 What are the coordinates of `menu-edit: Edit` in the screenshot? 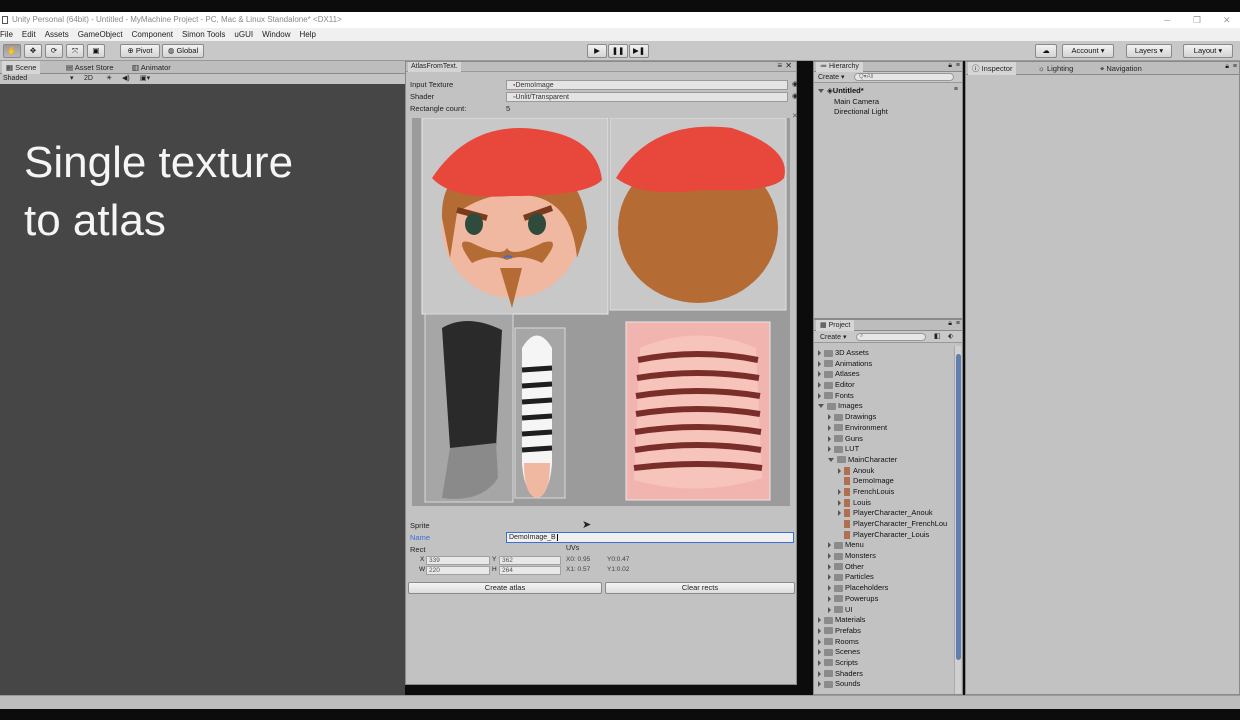 It's located at (29, 34).